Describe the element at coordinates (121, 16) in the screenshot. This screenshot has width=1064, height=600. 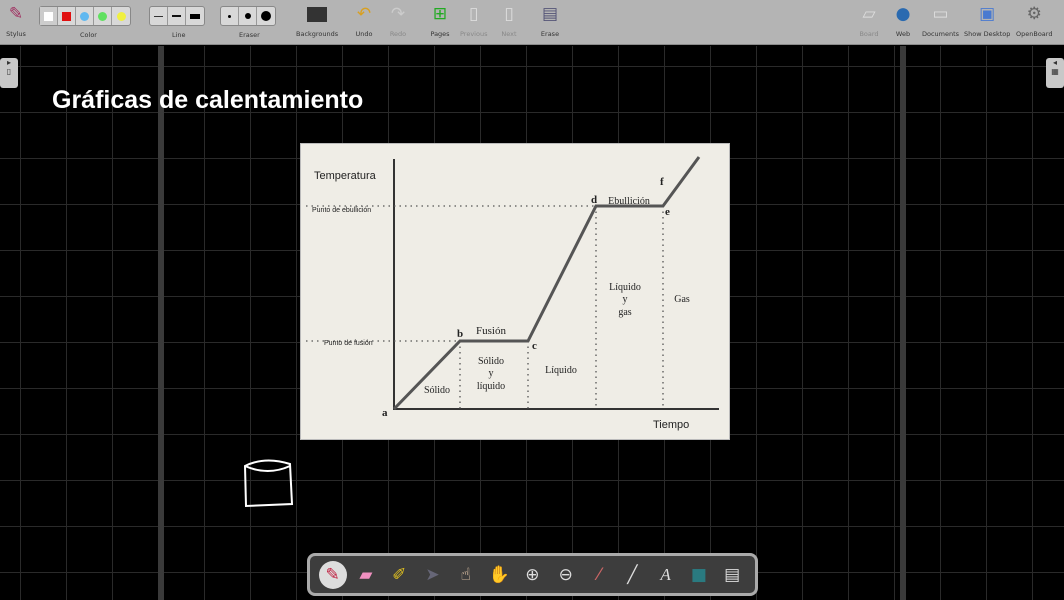
I see `color-yellow` at that location.